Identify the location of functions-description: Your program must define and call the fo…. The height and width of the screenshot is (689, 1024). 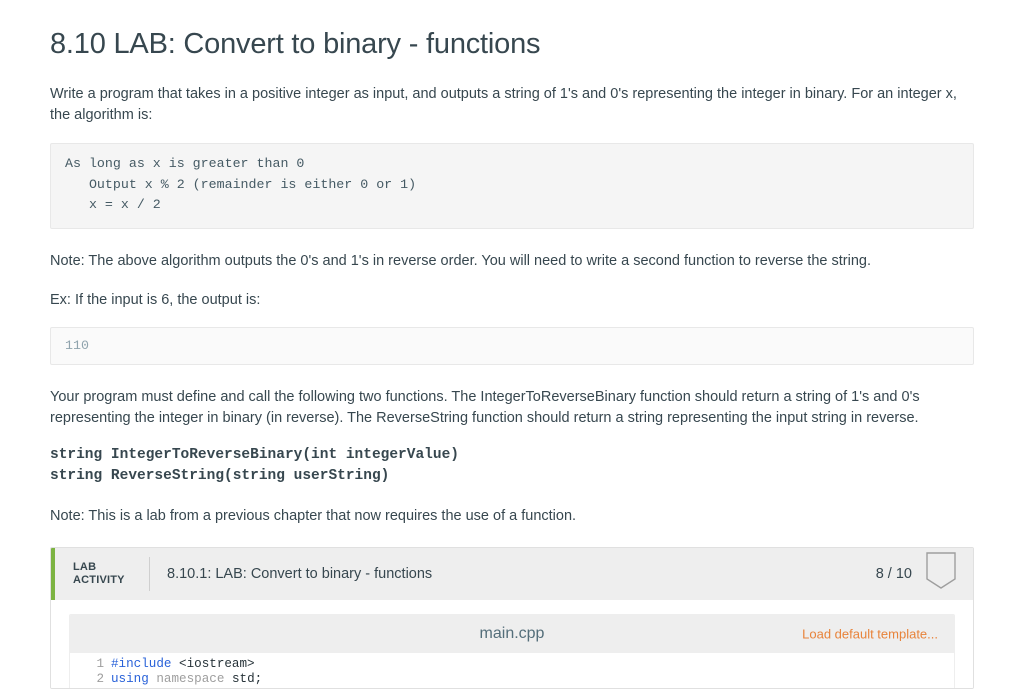
(485, 407).